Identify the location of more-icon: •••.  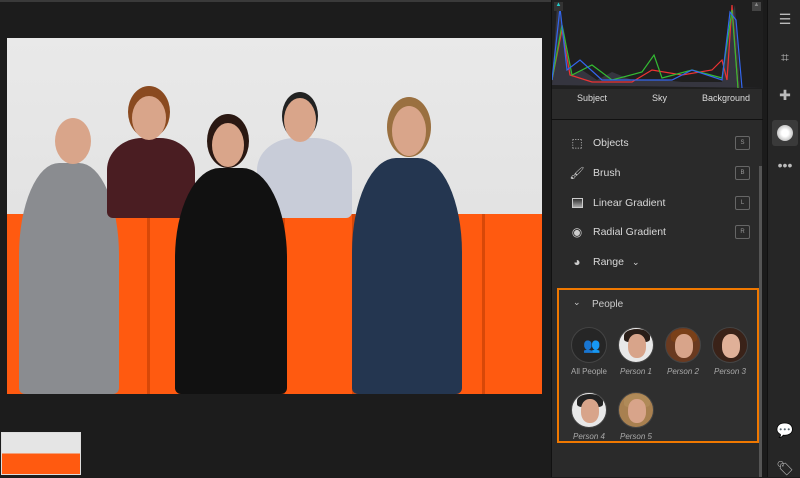
(785, 165).